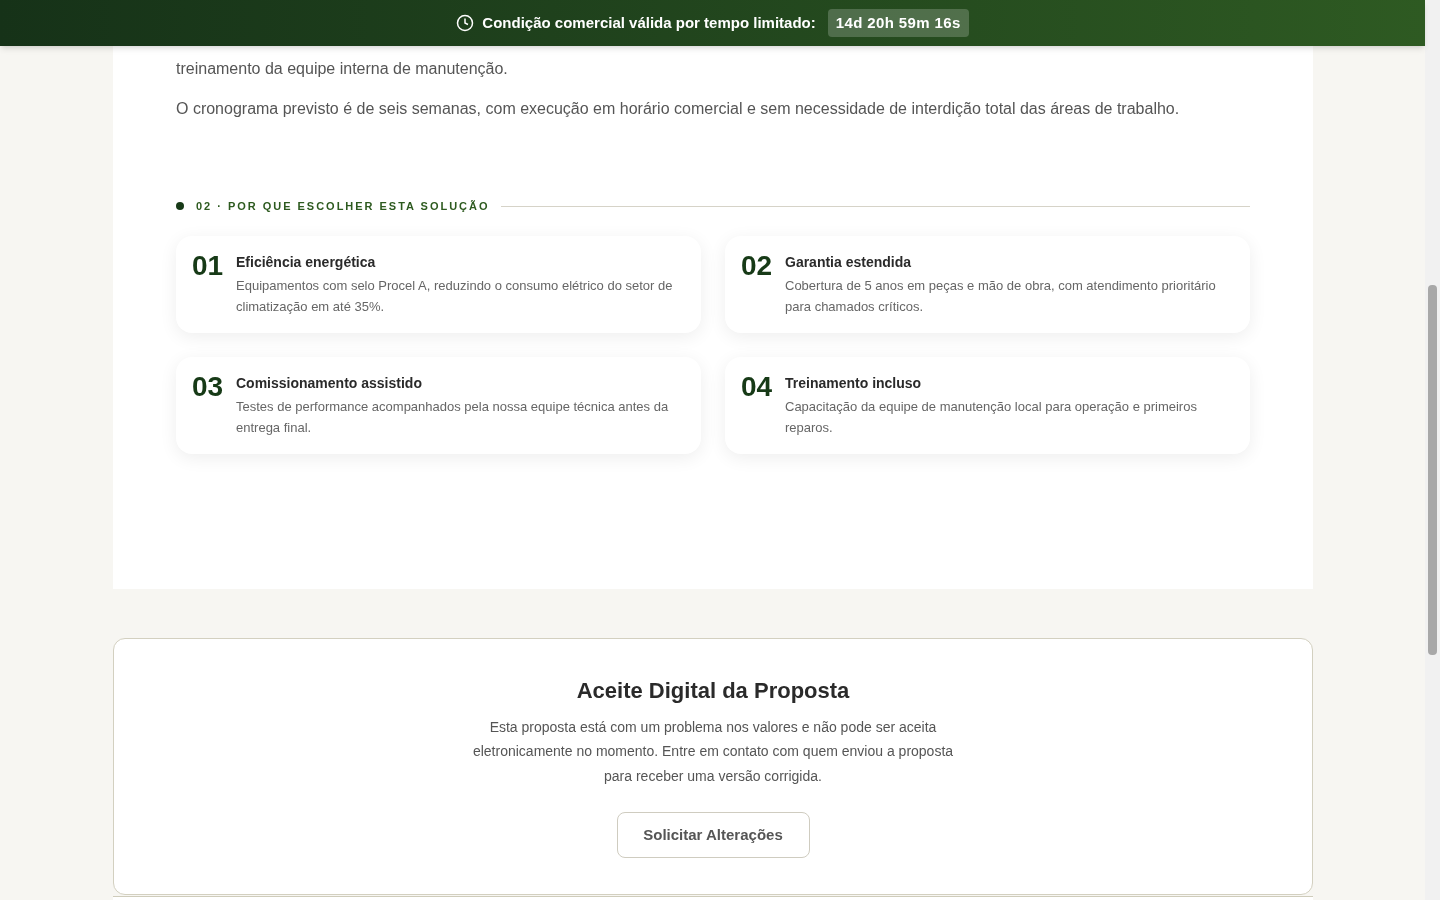  What do you see at coordinates (713, 835) in the screenshot?
I see `request-changes-button: Solicitar Alterações` at bounding box center [713, 835].